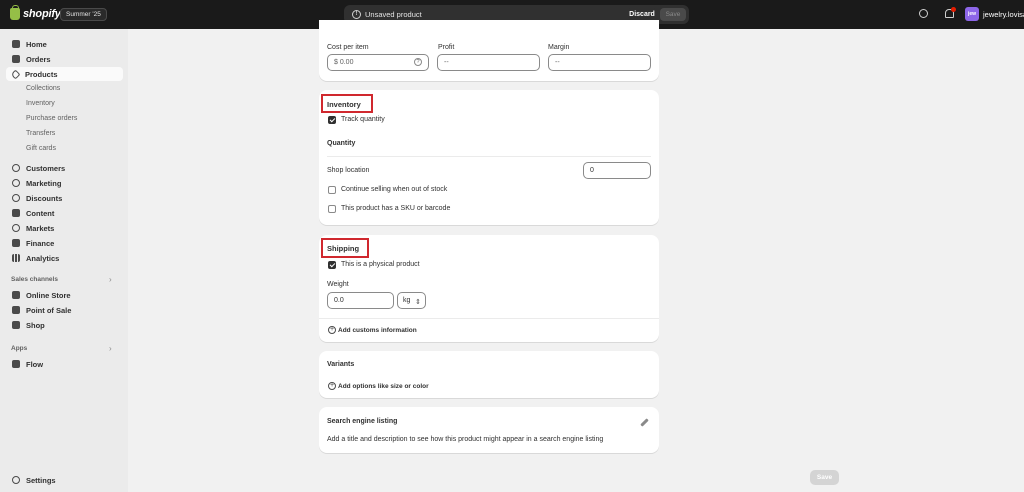 The width and height of the screenshot is (1024, 492). I want to click on sidebar-item-label: Markets, so click(40, 228).